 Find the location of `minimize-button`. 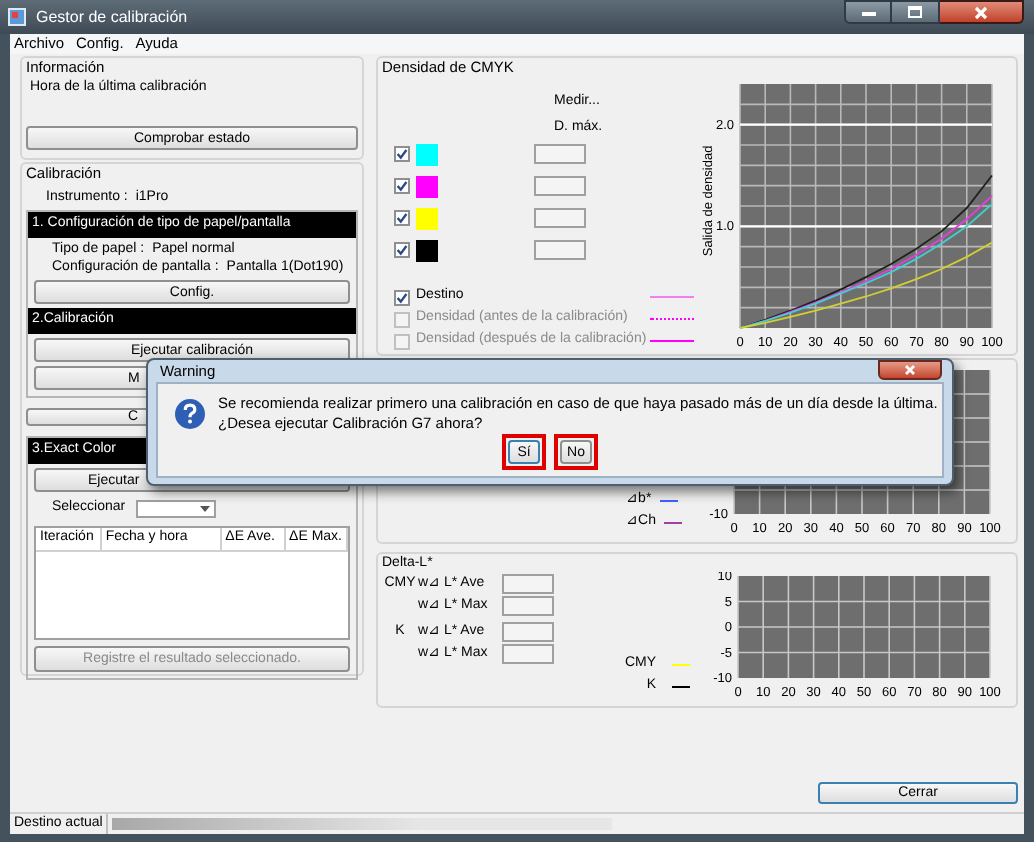

minimize-button is located at coordinates (868, 12).